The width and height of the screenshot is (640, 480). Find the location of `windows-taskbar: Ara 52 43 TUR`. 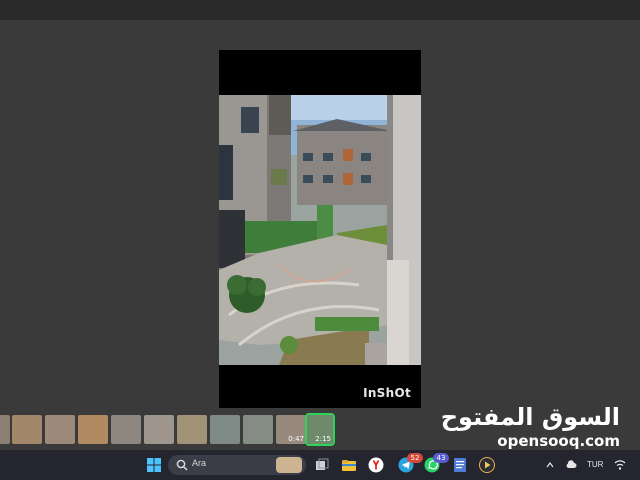

windows-taskbar: Ara 52 43 TUR is located at coordinates (320, 465).